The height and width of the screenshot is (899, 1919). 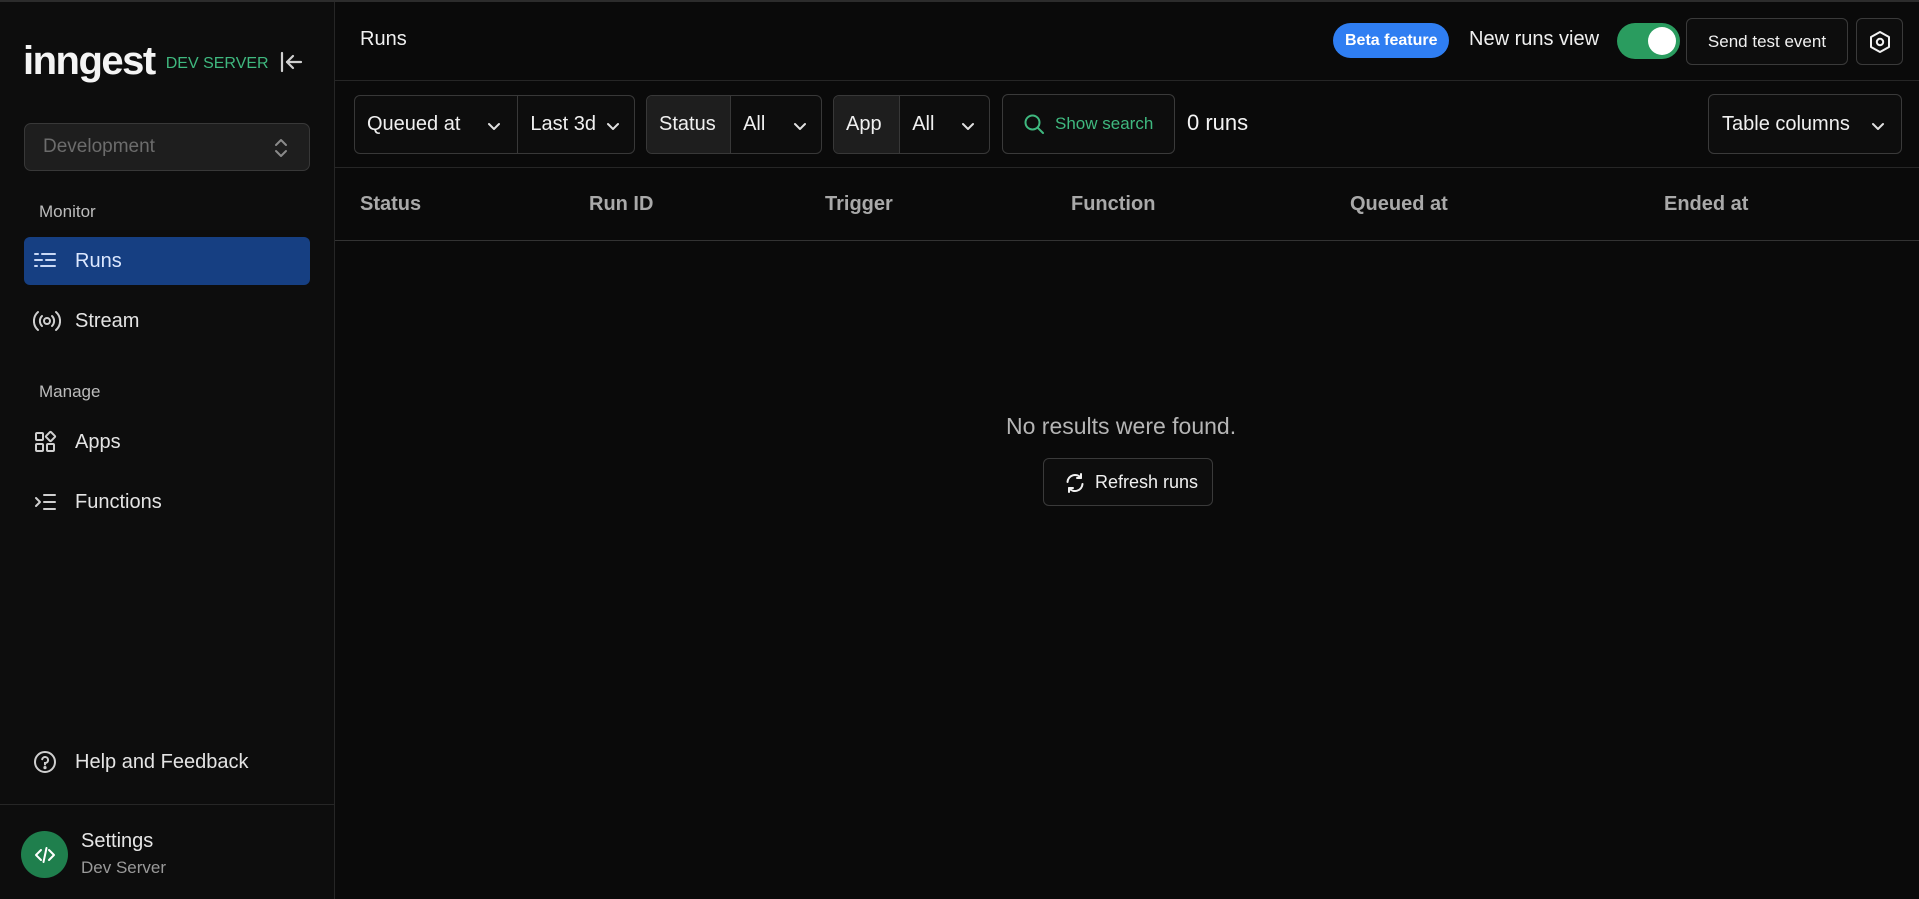 I want to click on app-filter-select: All, so click(x=944, y=124).